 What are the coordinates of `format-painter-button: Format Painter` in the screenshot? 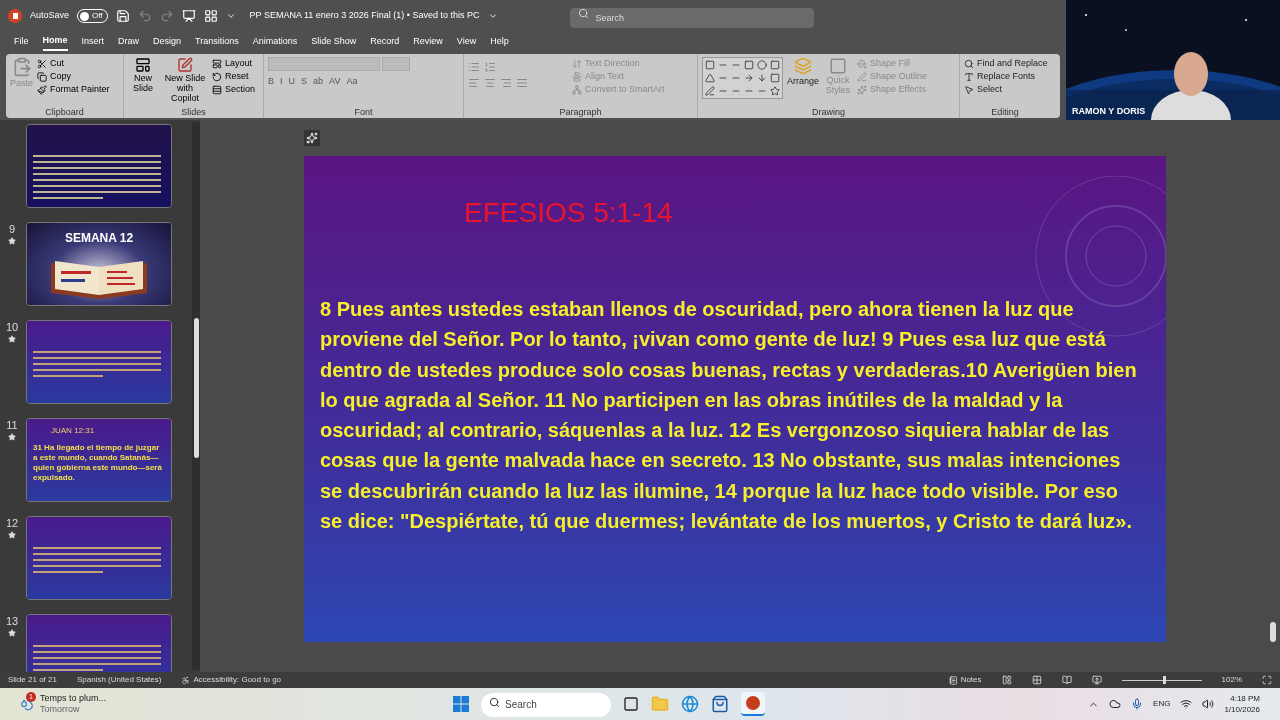 It's located at (73, 89).